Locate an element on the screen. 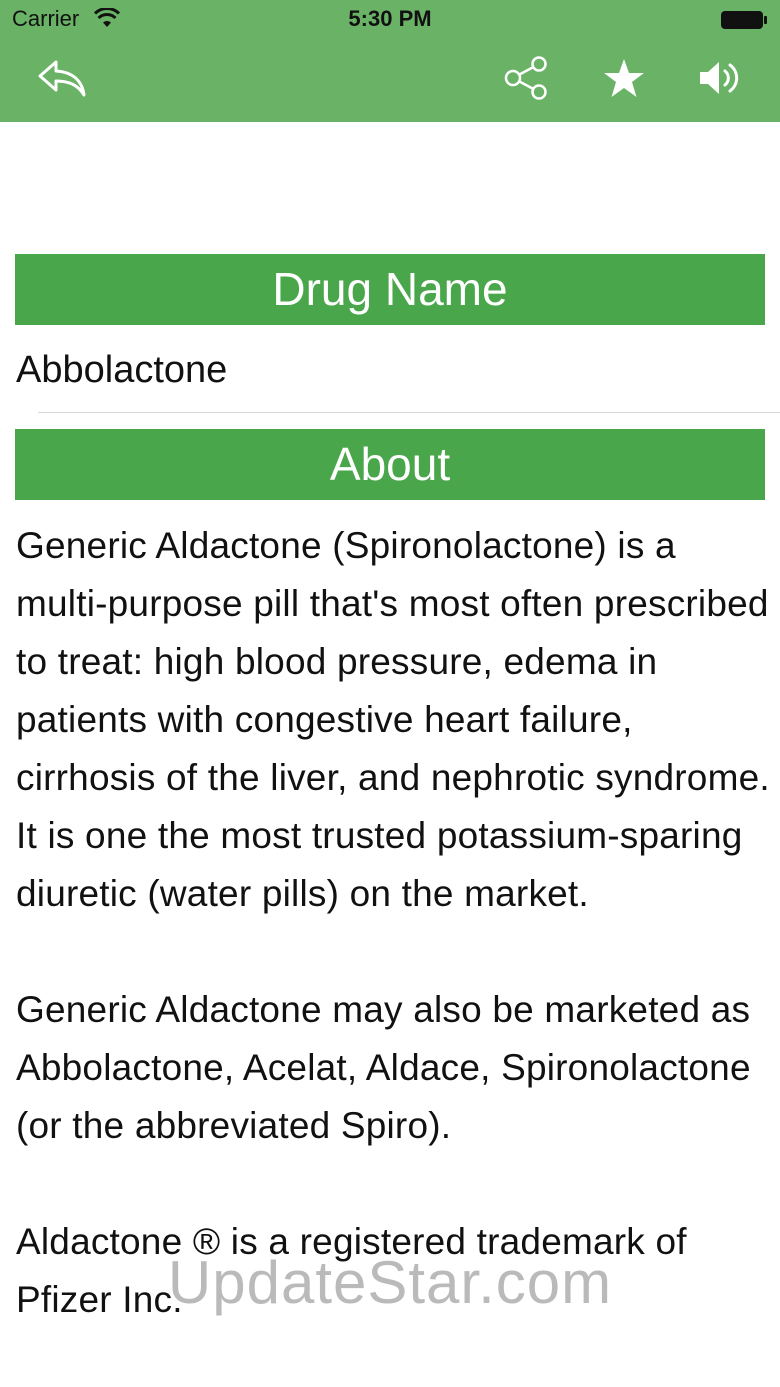  star-icon is located at coordinates (624, 80).